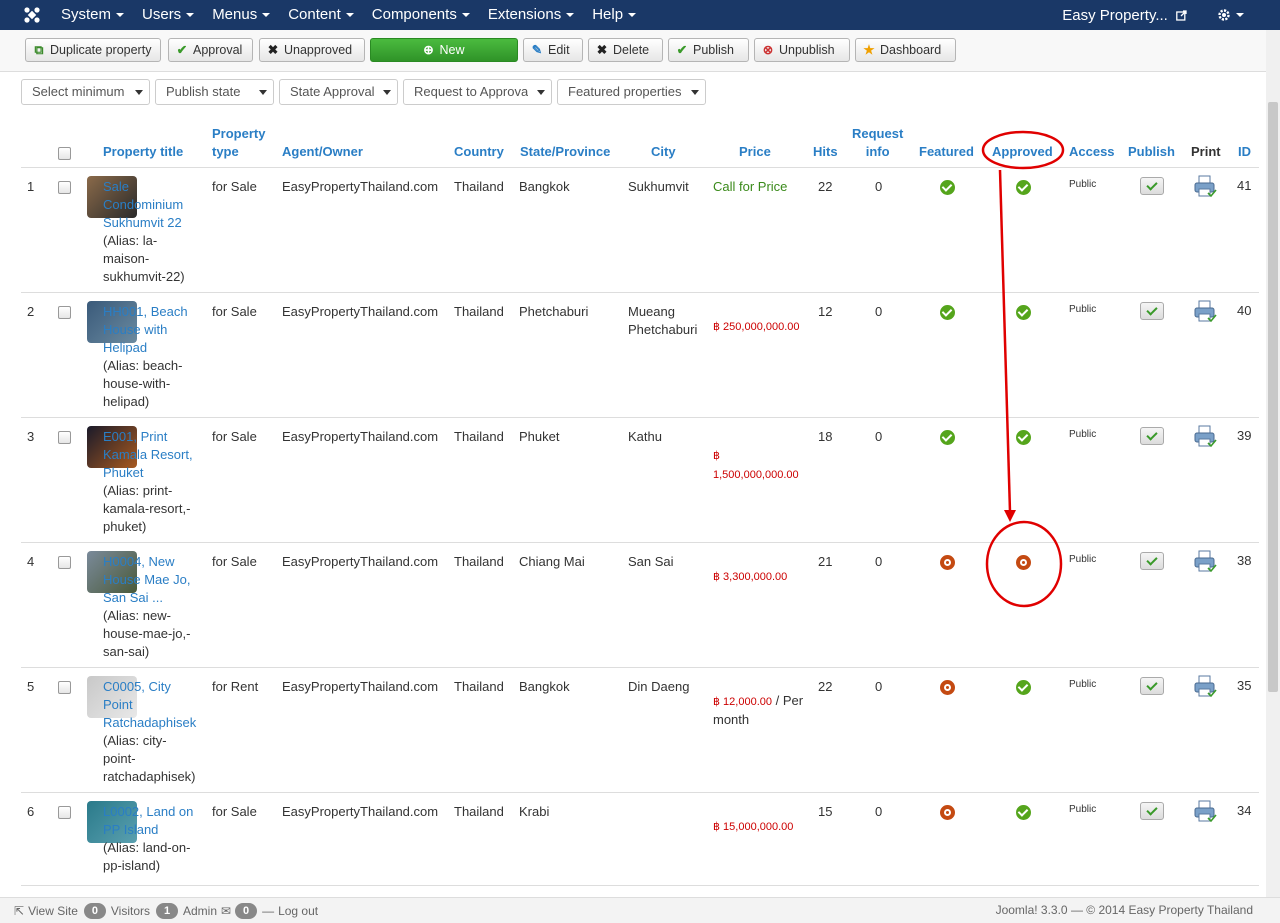  Describe the element at coordinates (32, 15) in the screenshot. I see `joomla-logo-icon` at that location.